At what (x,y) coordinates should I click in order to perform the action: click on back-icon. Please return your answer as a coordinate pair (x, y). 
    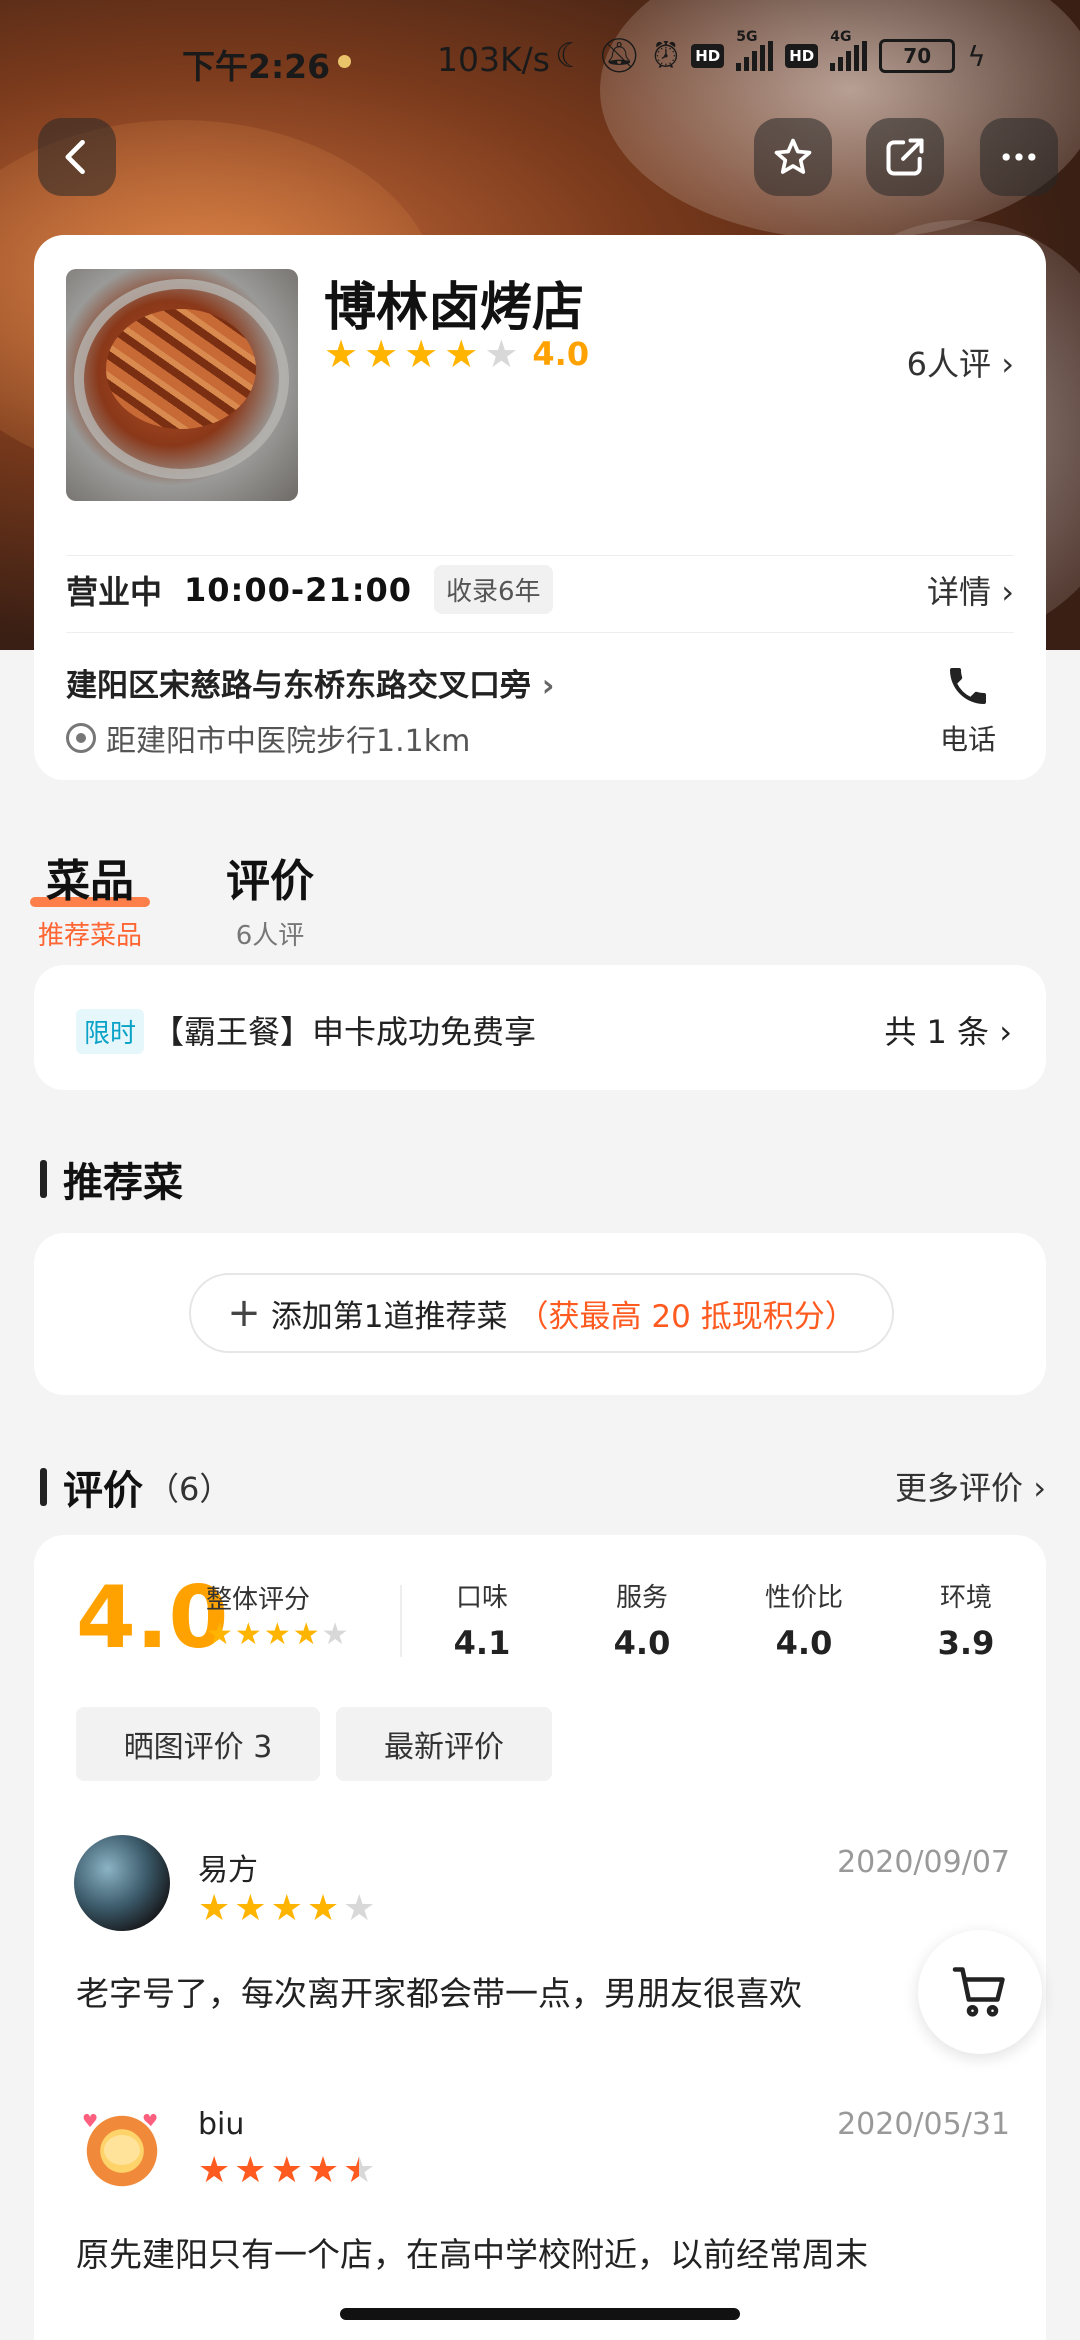
    Looking at the image, I should click on (75, 157).